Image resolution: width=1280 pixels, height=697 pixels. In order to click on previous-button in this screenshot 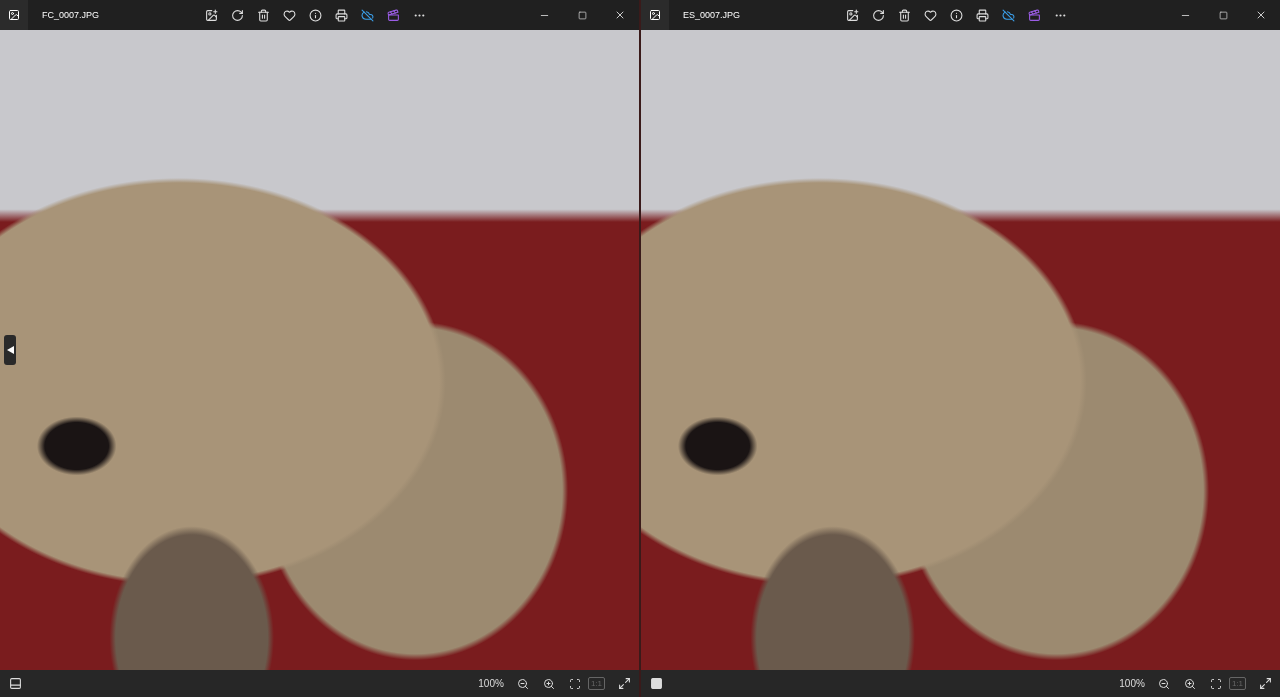, I will do `click(10, 350)`.